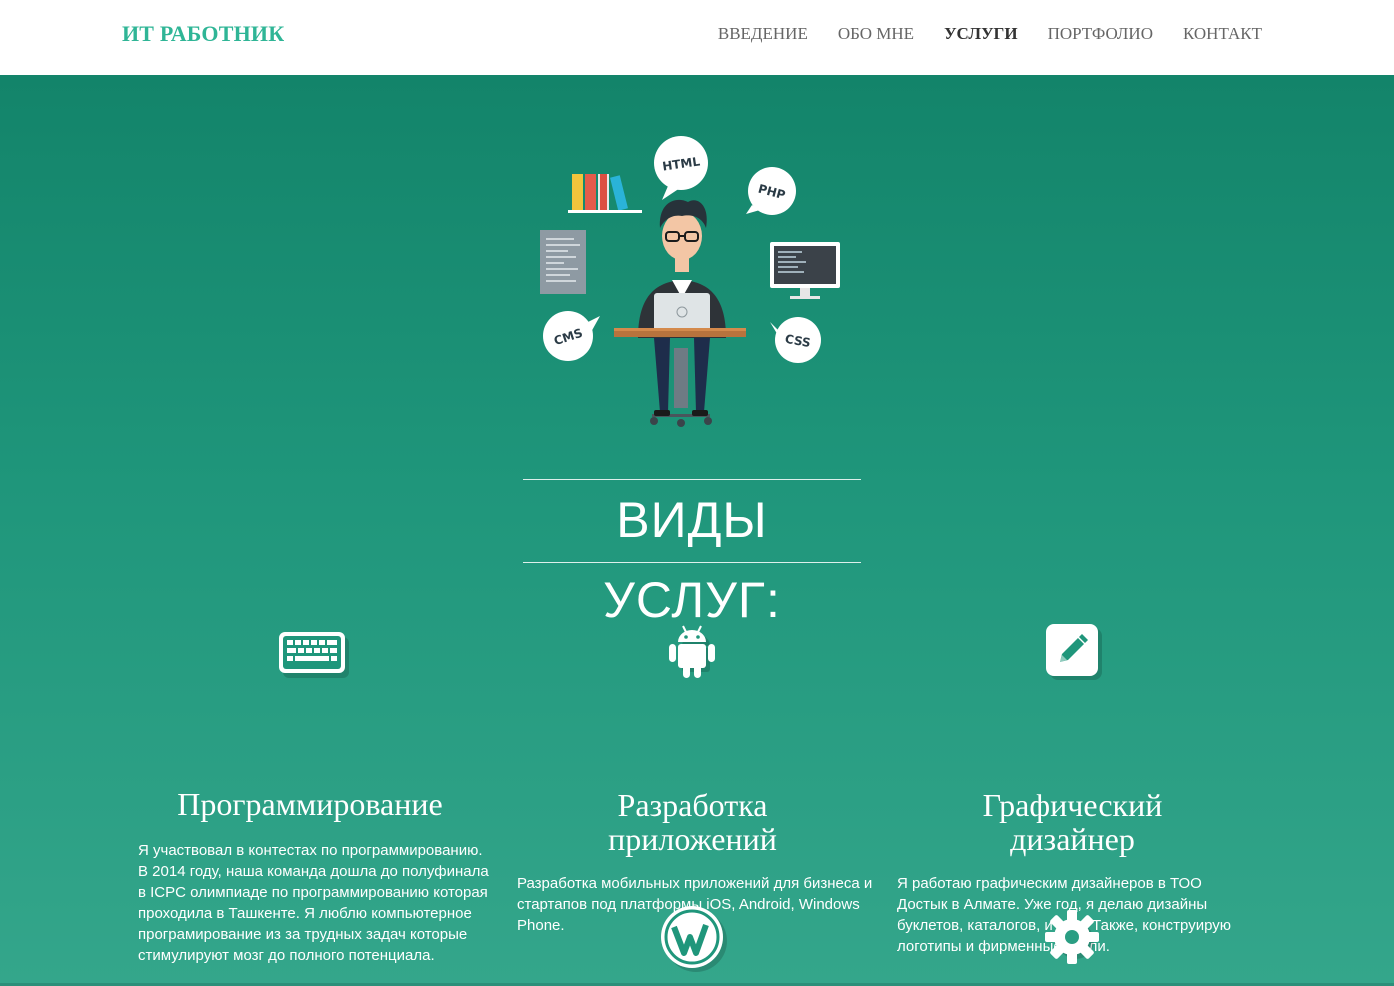 This screenshot has width=1394, height=986. What do you see at coordinates (563, 262) in the screenshot?
I see `code-page-icon` at bounding box center [563, 262].